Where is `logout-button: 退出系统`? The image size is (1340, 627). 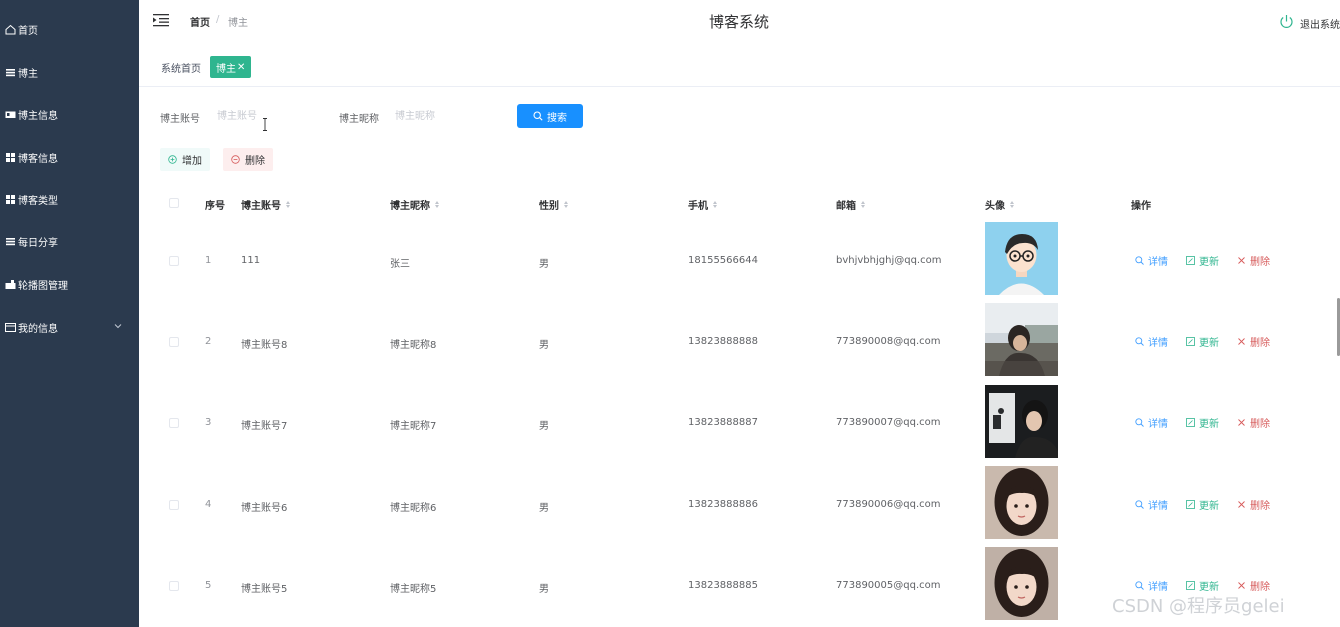
logout-button: 退出系统 is located at coordinates (1320, 23).